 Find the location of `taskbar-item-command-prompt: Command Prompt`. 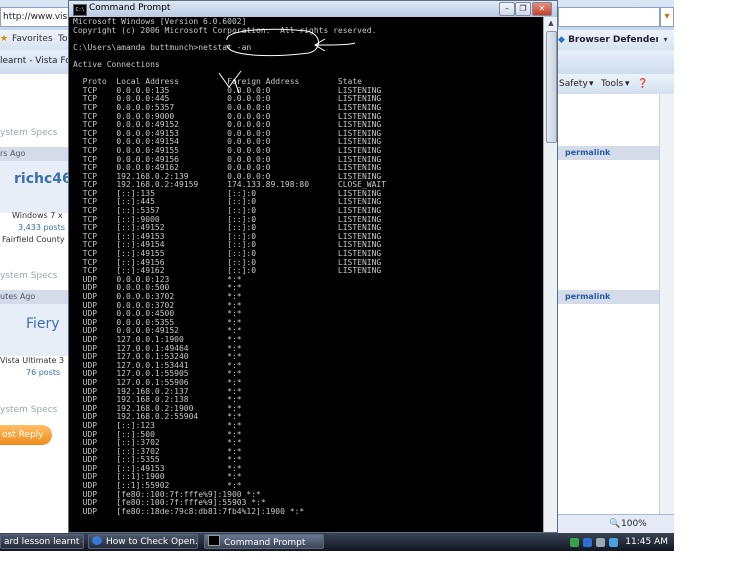

taskbar-item-command-prompt: Command Prompt is located at coordinates (264, 541).